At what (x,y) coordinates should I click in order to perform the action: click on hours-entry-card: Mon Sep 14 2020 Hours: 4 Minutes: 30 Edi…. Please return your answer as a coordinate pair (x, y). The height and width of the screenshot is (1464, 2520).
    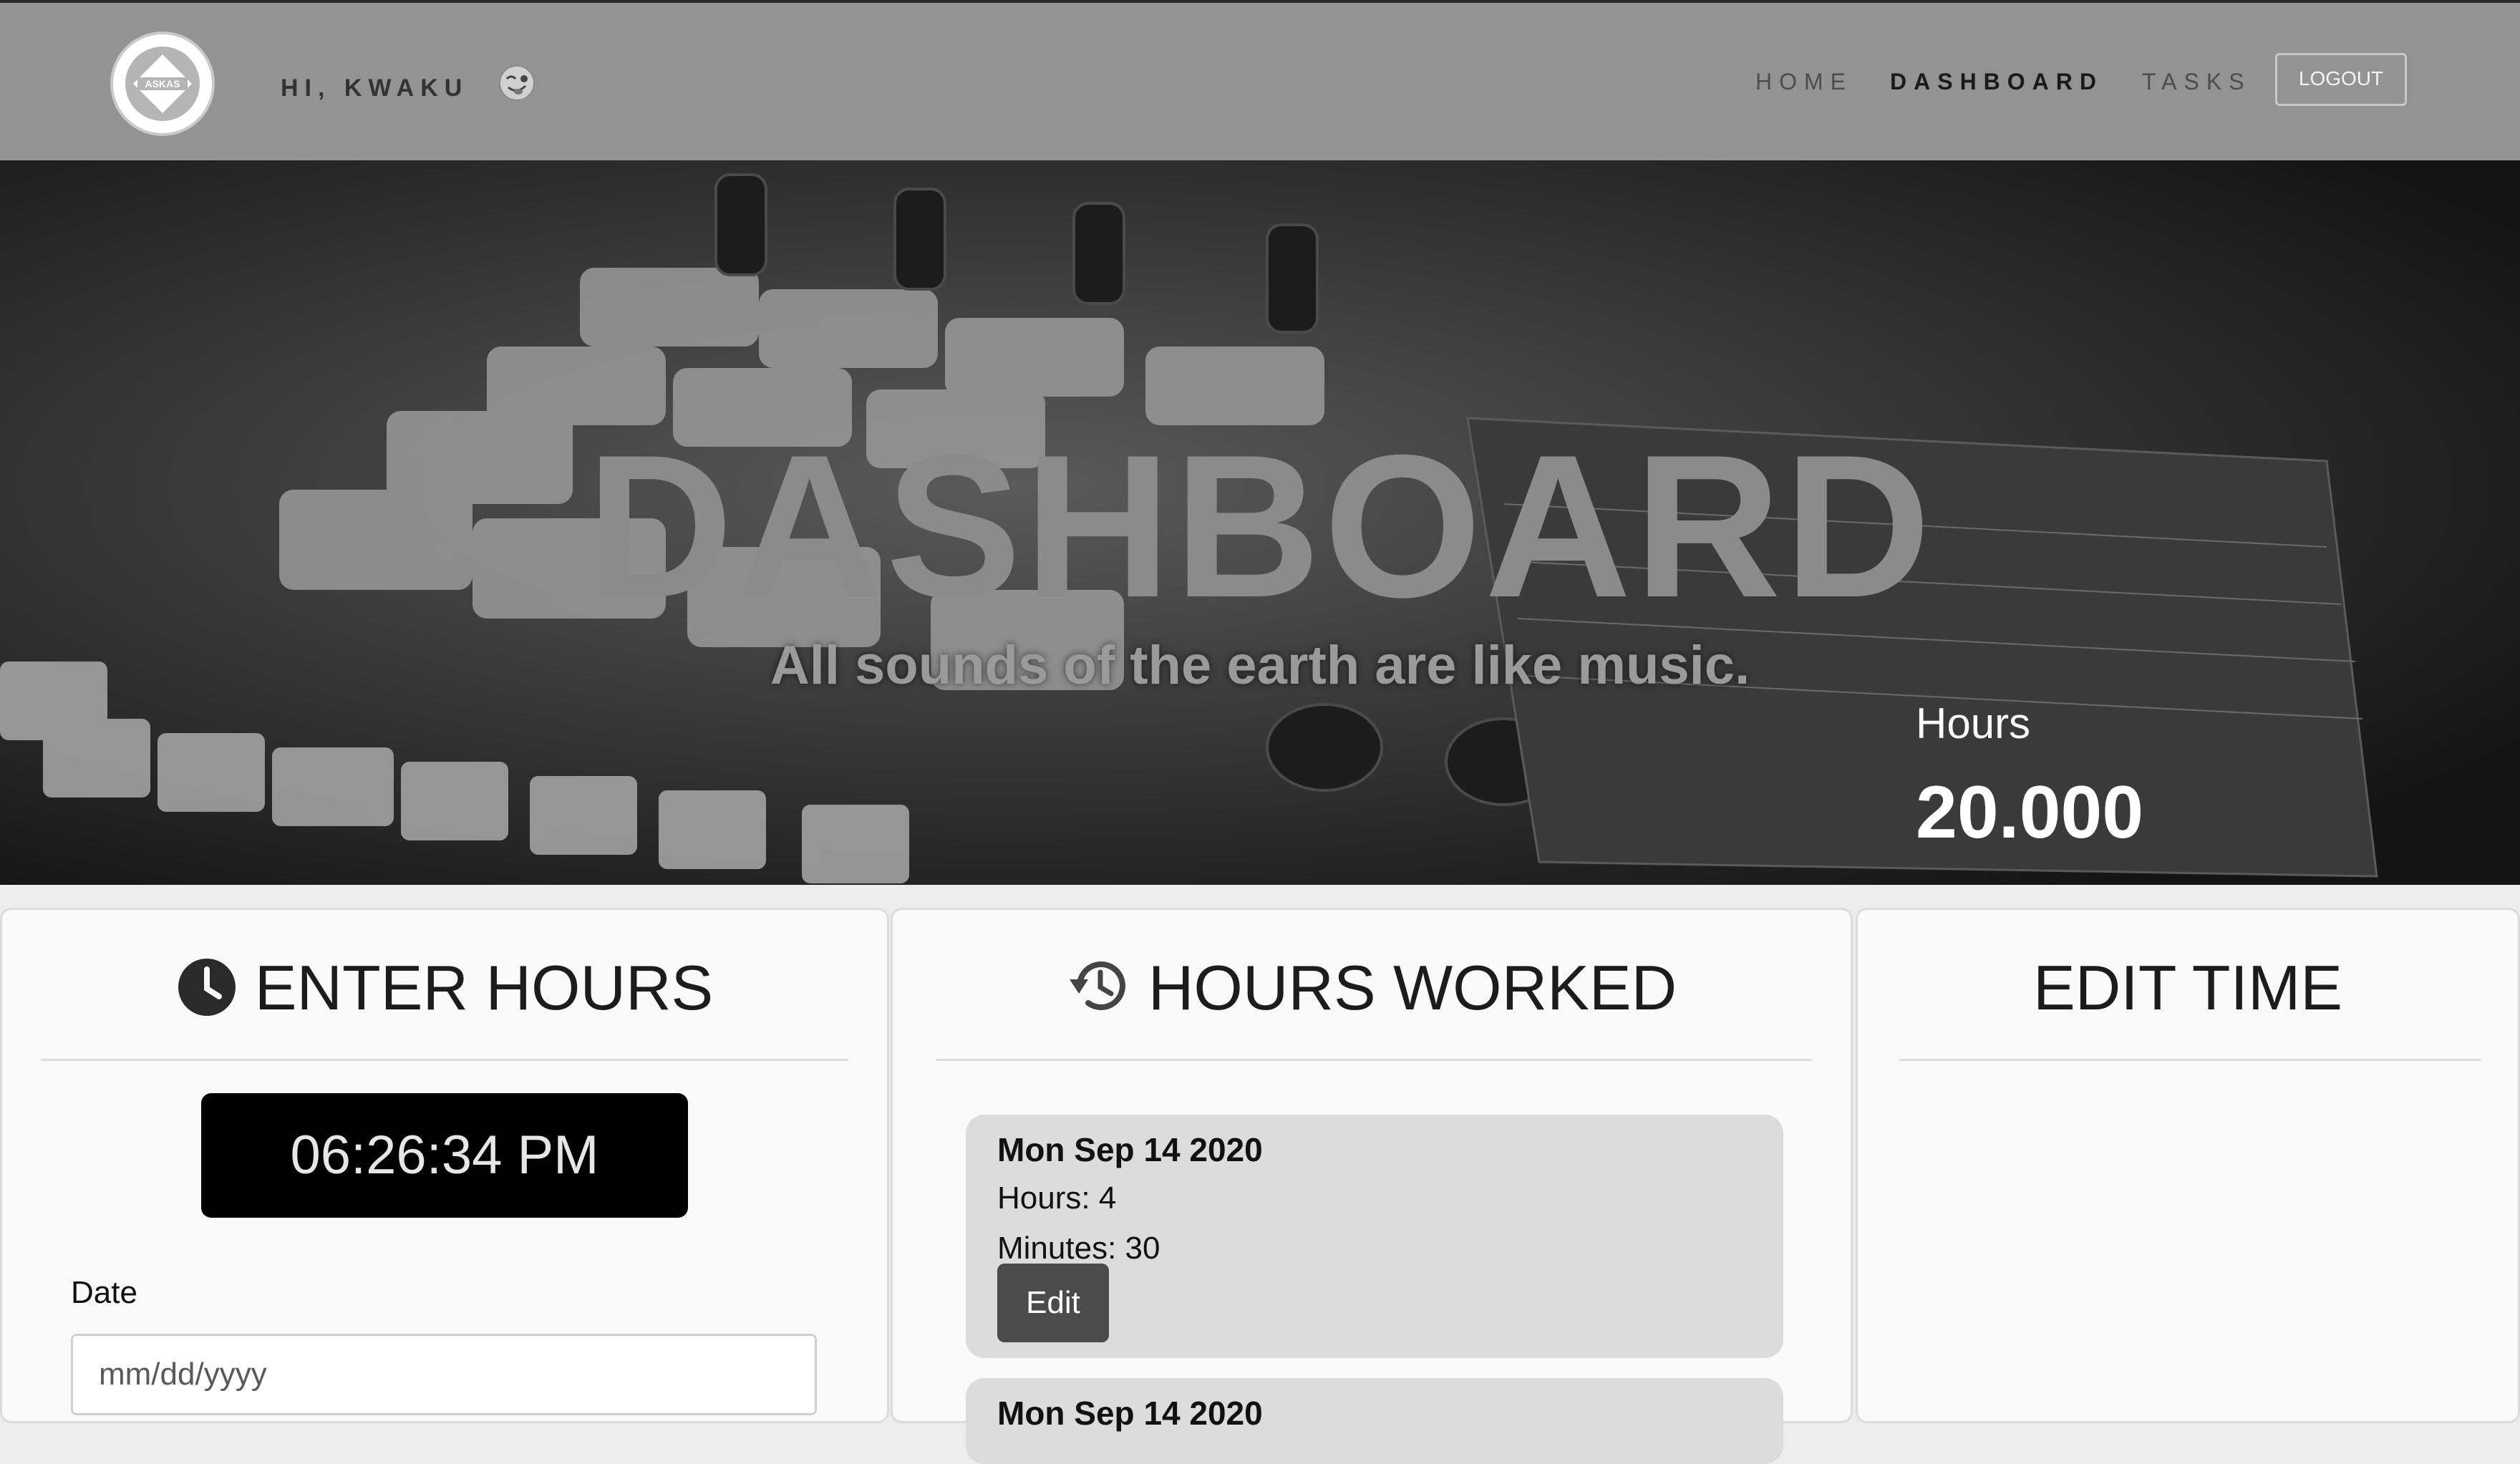
    Looking at the image, I should click on (1374, 1236).